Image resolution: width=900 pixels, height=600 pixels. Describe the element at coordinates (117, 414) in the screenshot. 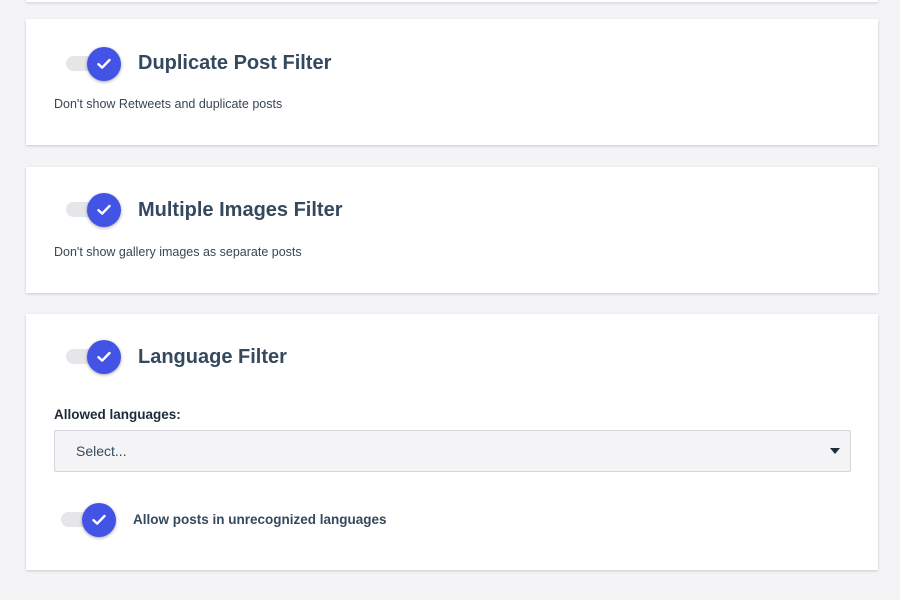

I see `allowed-languages-label: Allowed languages:` at that location.